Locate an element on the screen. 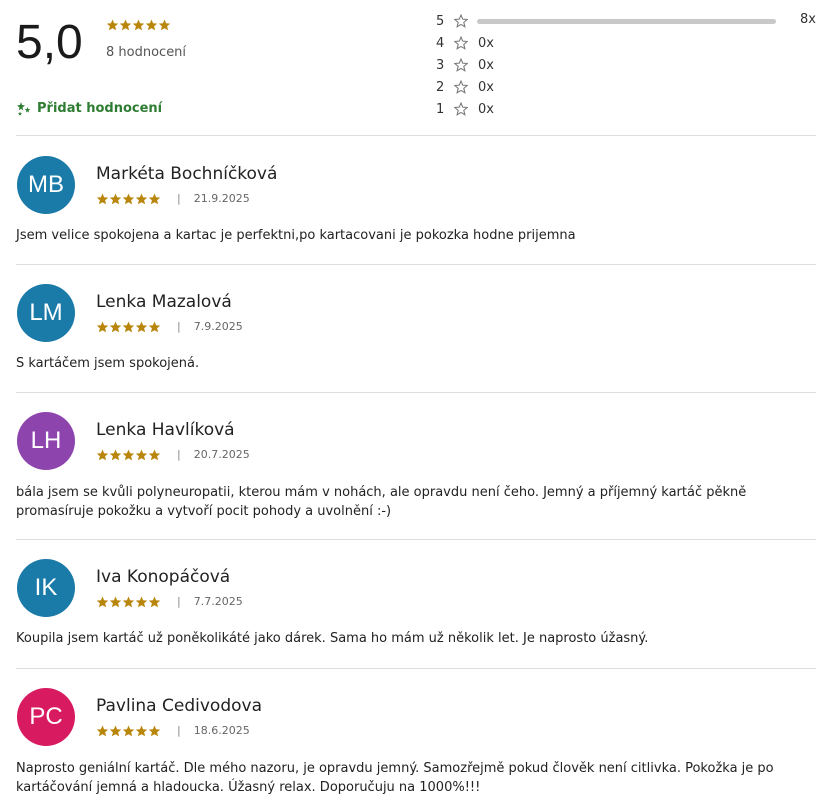 The height and width of the screenshot is (801, 828). review-author: Lenka Havlíková is located at coordinates (165, 430).